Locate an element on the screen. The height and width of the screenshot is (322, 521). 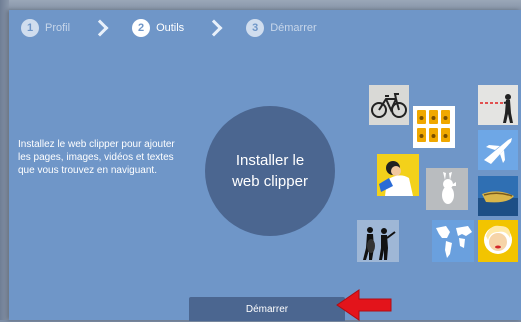
step-number: 3 is located at coordinates (255, 28).